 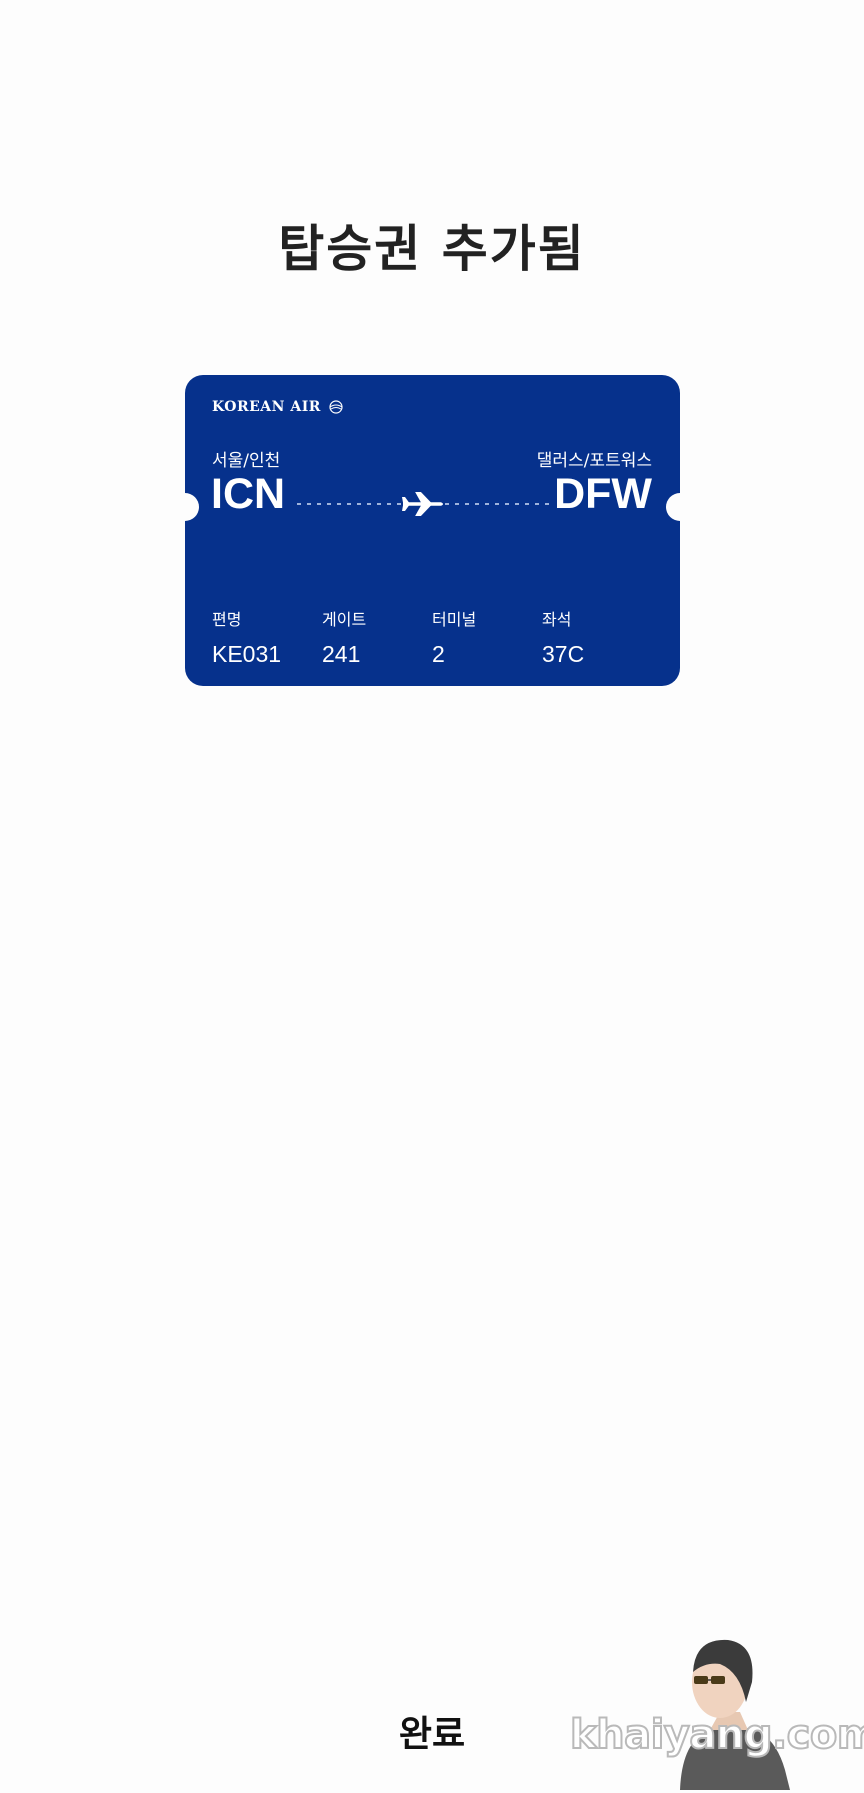 I want to click on page-title: 탑승권 추가됨, so click(x=432, y=249).